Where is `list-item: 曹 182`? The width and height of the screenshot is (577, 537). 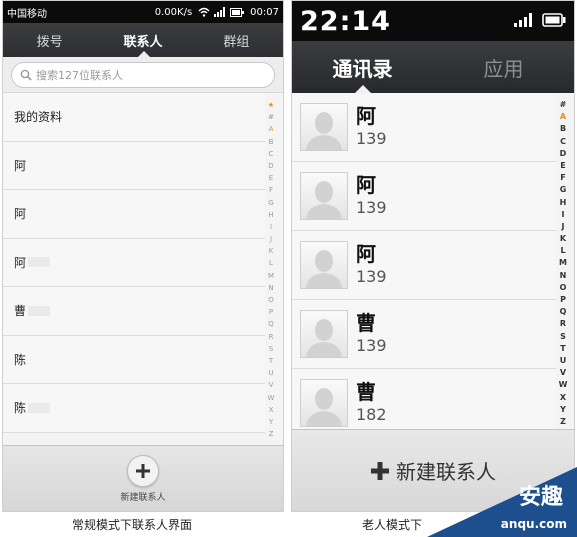 list-item: 曹 182 is located at coordinates (424, 403).